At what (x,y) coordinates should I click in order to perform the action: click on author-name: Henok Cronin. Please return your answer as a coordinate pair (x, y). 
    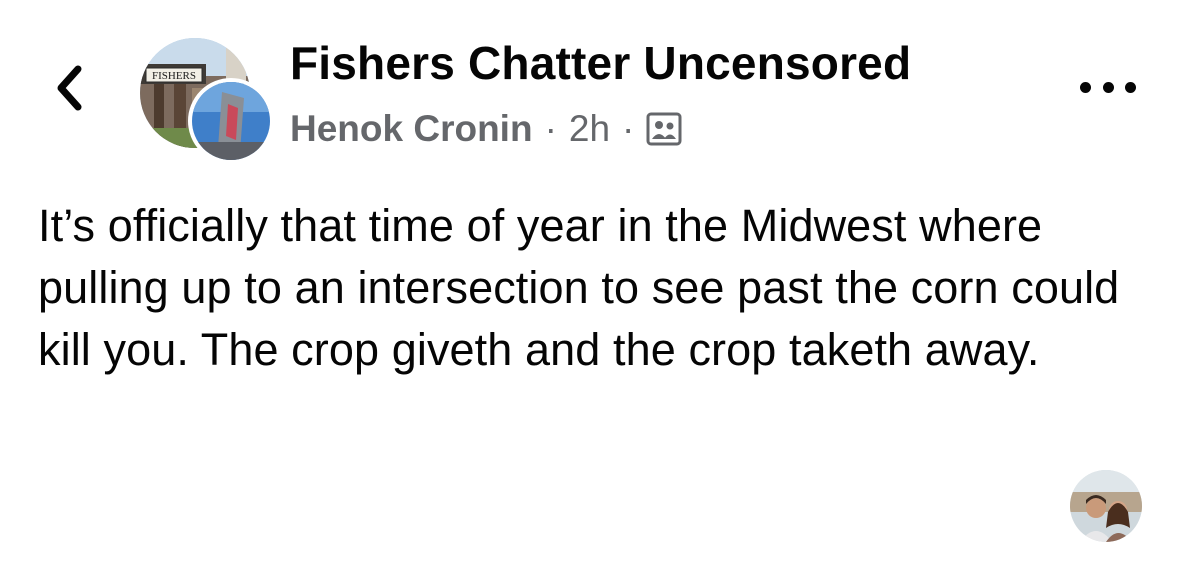
    Looking at the image, I should click on (411, 129).